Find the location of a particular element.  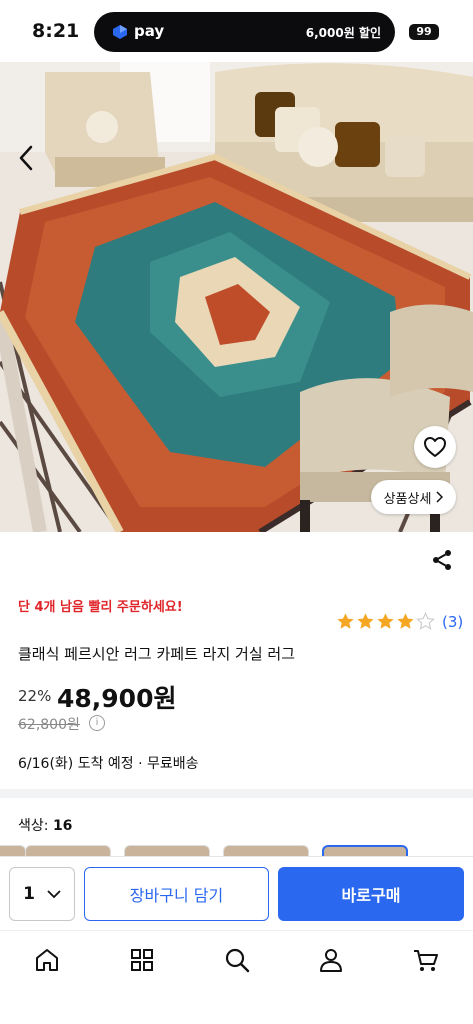

star-empty-icon is located at coordinates (425, 621).